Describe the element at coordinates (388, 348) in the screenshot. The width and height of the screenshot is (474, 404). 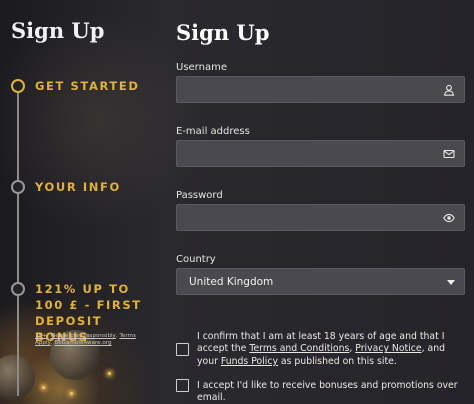
I see `privacy-notice-link: Privacy Notice` at that location.